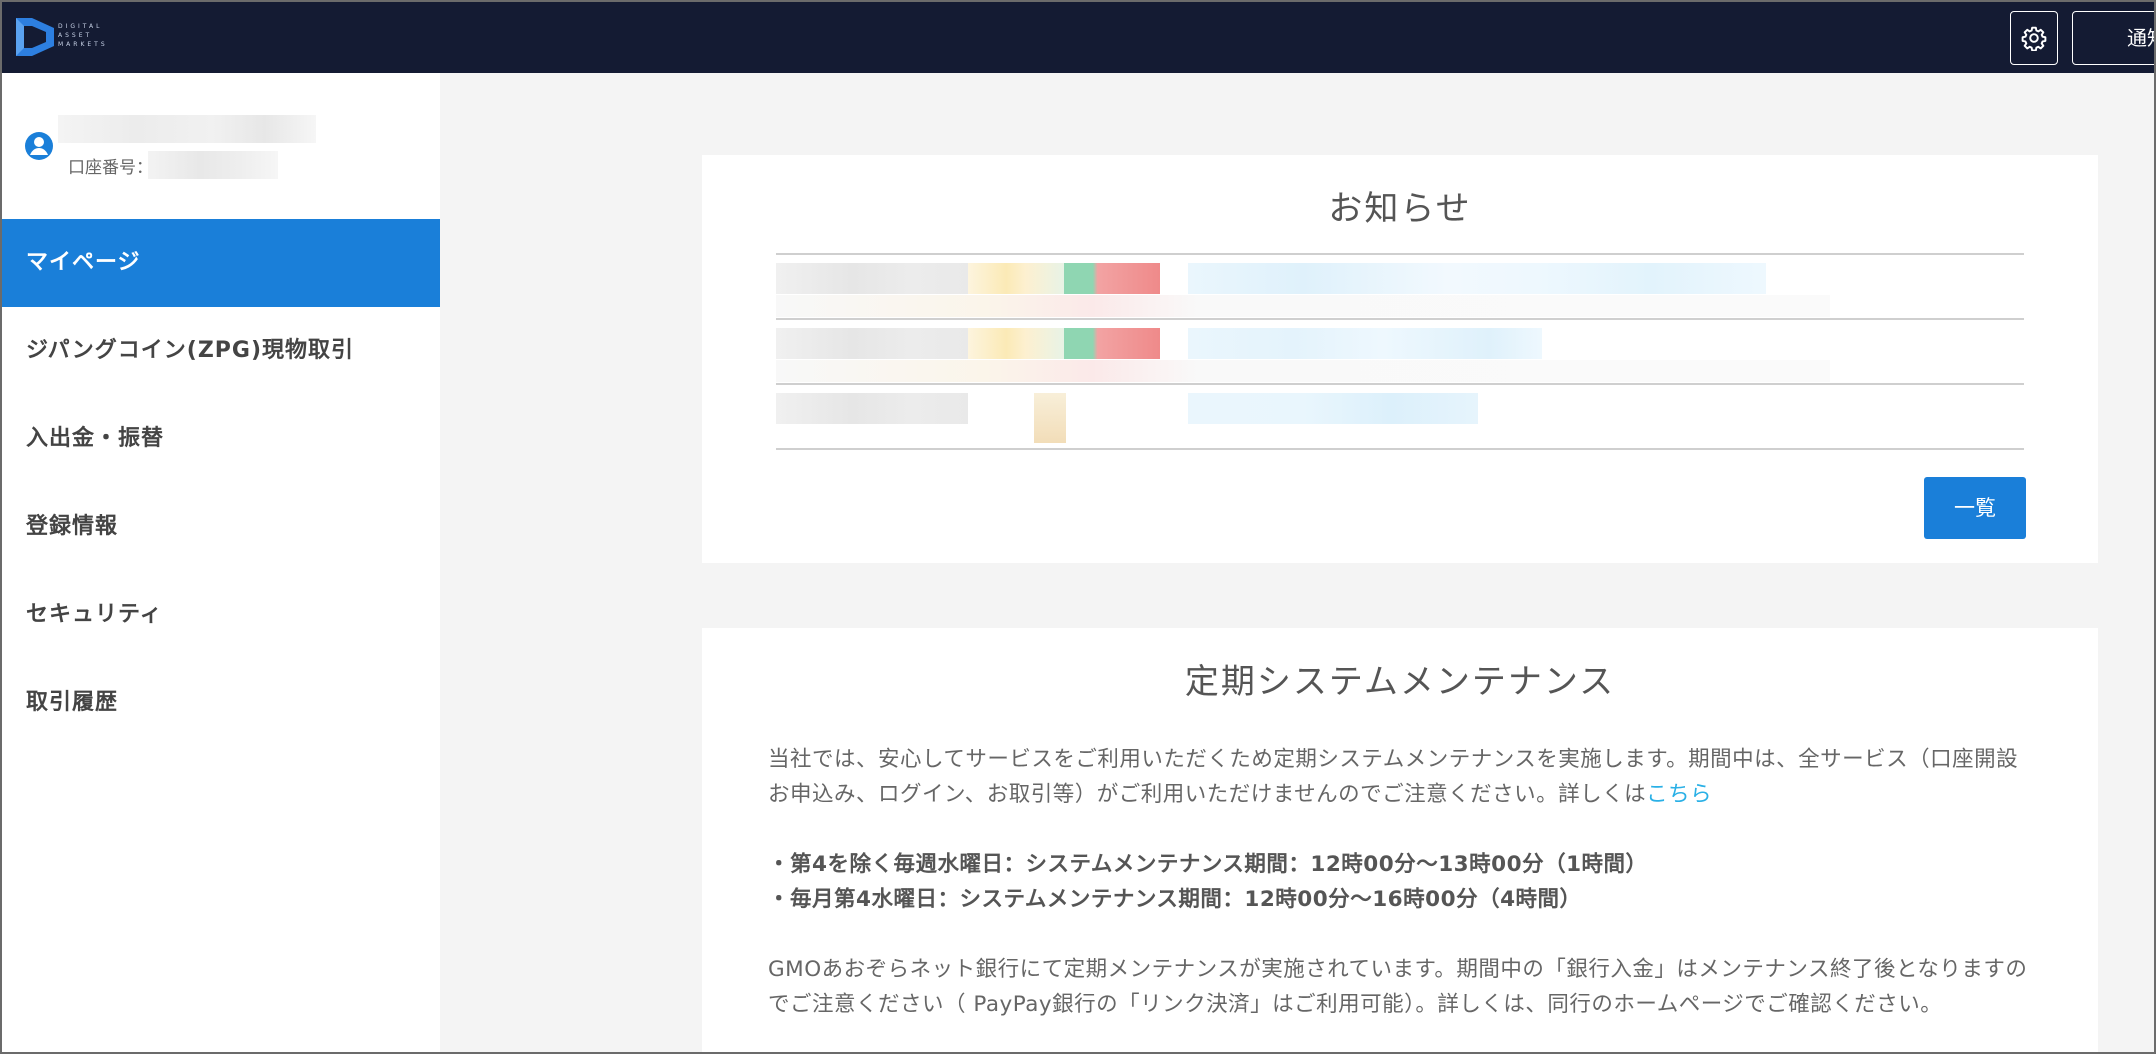 The image size is (2156, 1054). I want to click on brand-logo: DIGITAL ASSET MARKETS, so click(64, 38).